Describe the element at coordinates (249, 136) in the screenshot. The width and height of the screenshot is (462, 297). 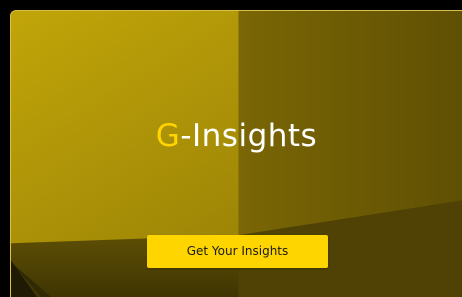
I see `hero-title-rest: -Insights` at that location.